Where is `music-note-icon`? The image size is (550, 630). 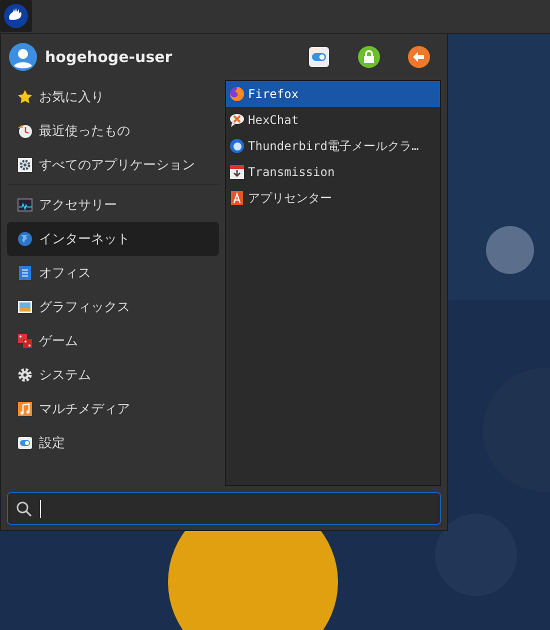
music-note-icon is located at coordinates (25, 409).